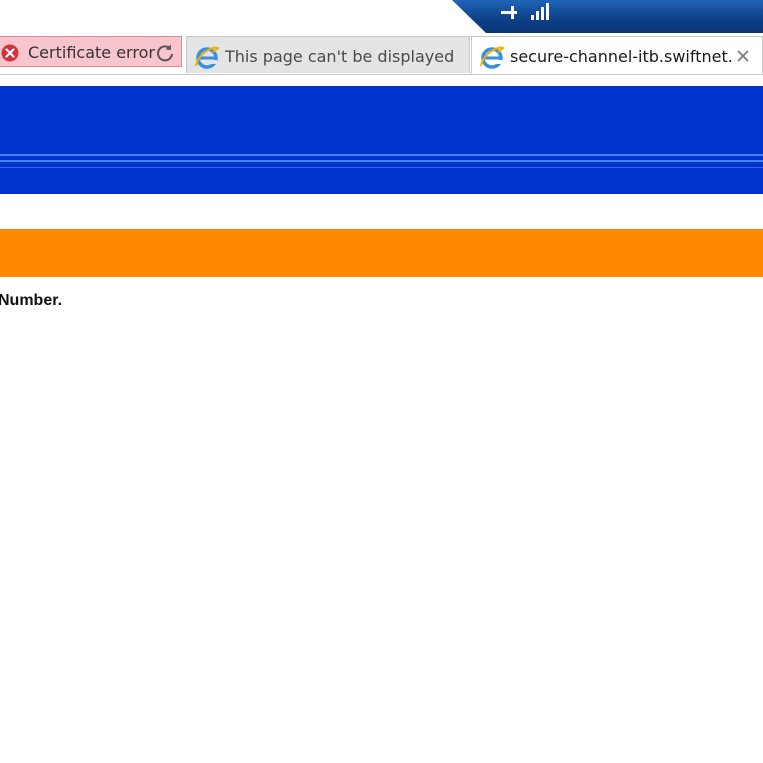 The height and width of the screenshot is (763, 763). Describe the element at coordinates (10, 53) in the screenshot. I see `error-x-icon` at that location.